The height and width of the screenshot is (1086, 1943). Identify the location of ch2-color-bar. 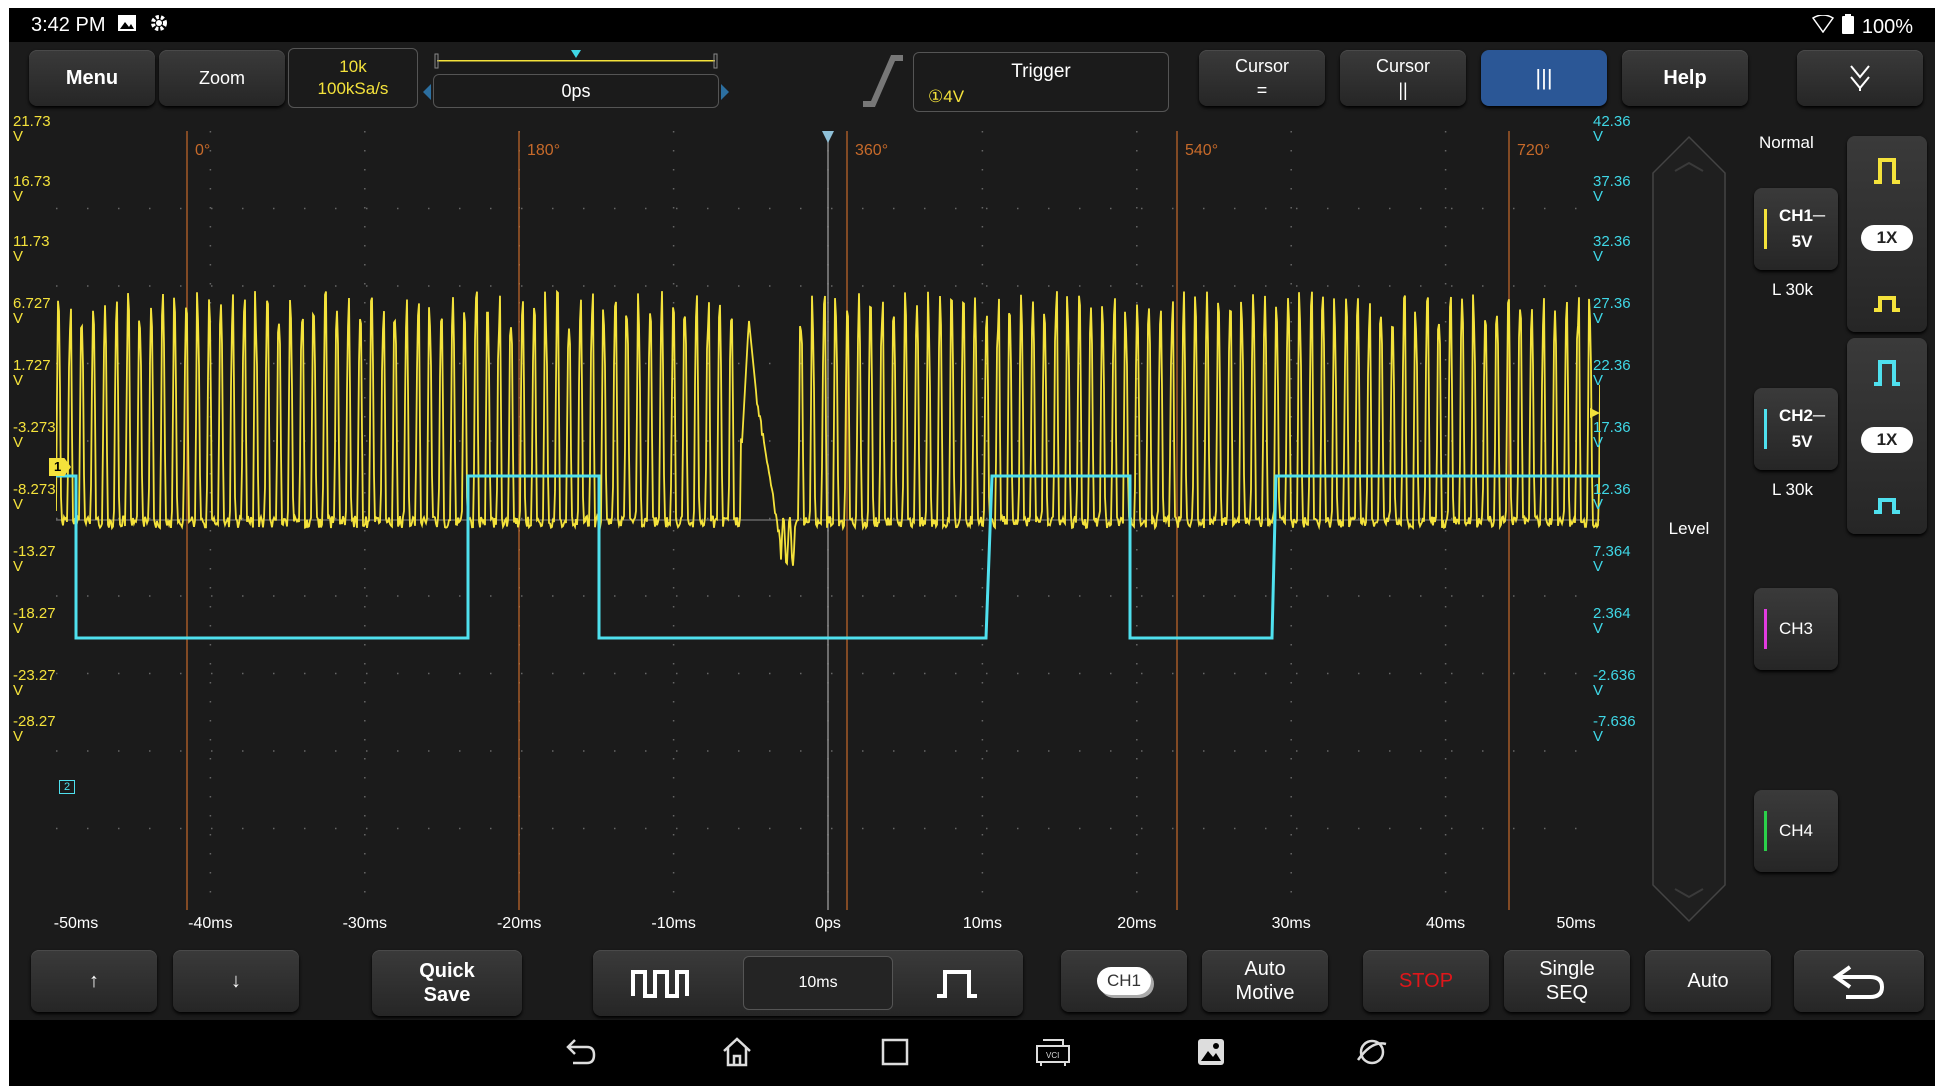
(1765, 429).